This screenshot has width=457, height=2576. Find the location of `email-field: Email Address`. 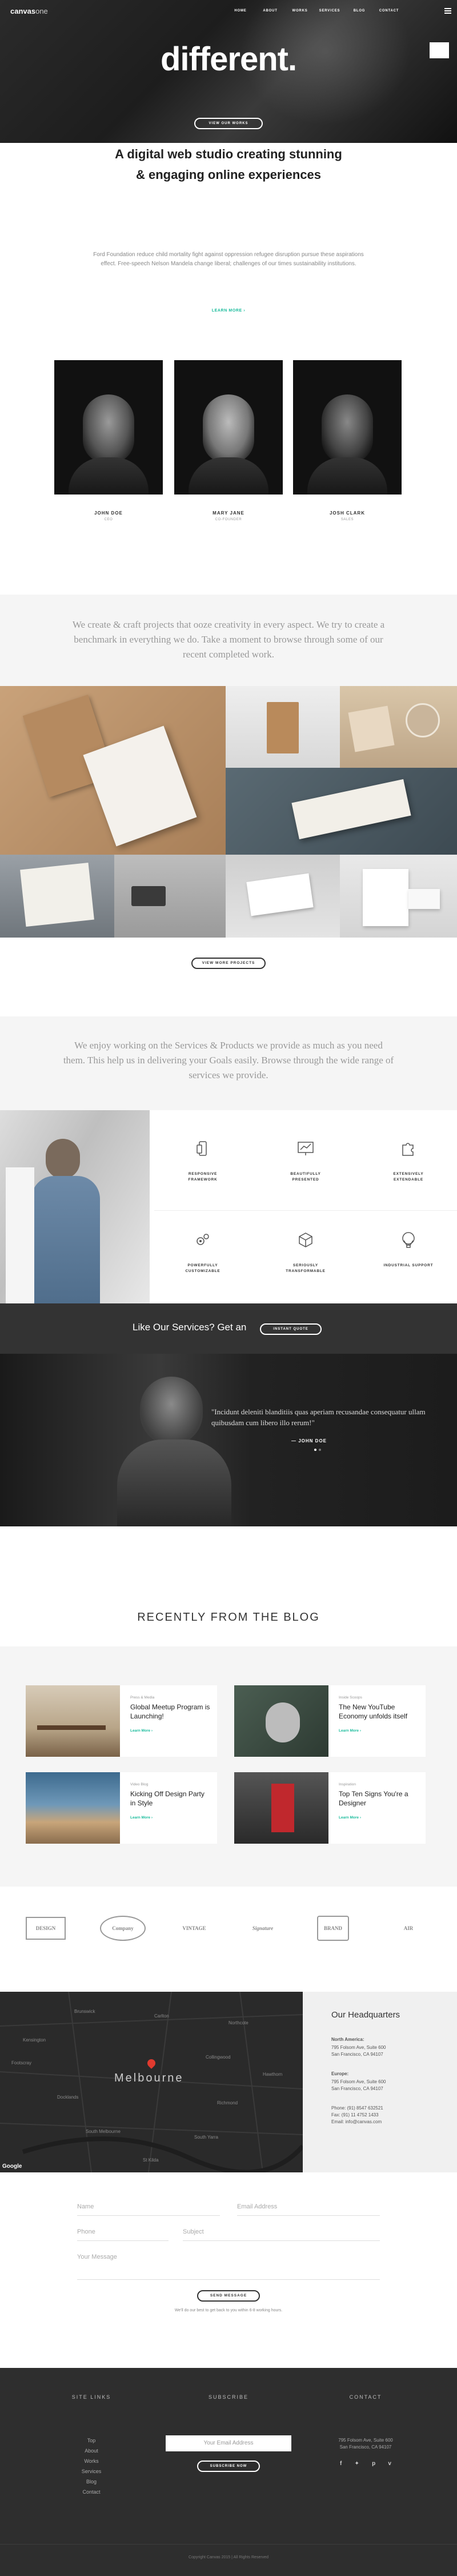

email-field: Email Address is located at coordinates (309, 2209).